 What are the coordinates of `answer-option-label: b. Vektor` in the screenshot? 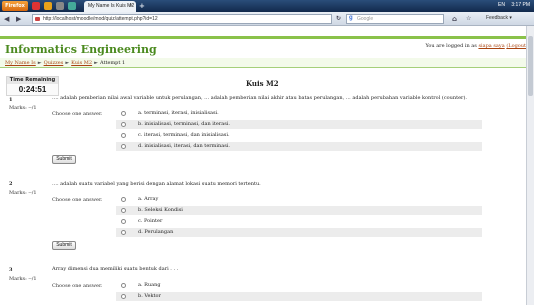 It's located at (149, 296).